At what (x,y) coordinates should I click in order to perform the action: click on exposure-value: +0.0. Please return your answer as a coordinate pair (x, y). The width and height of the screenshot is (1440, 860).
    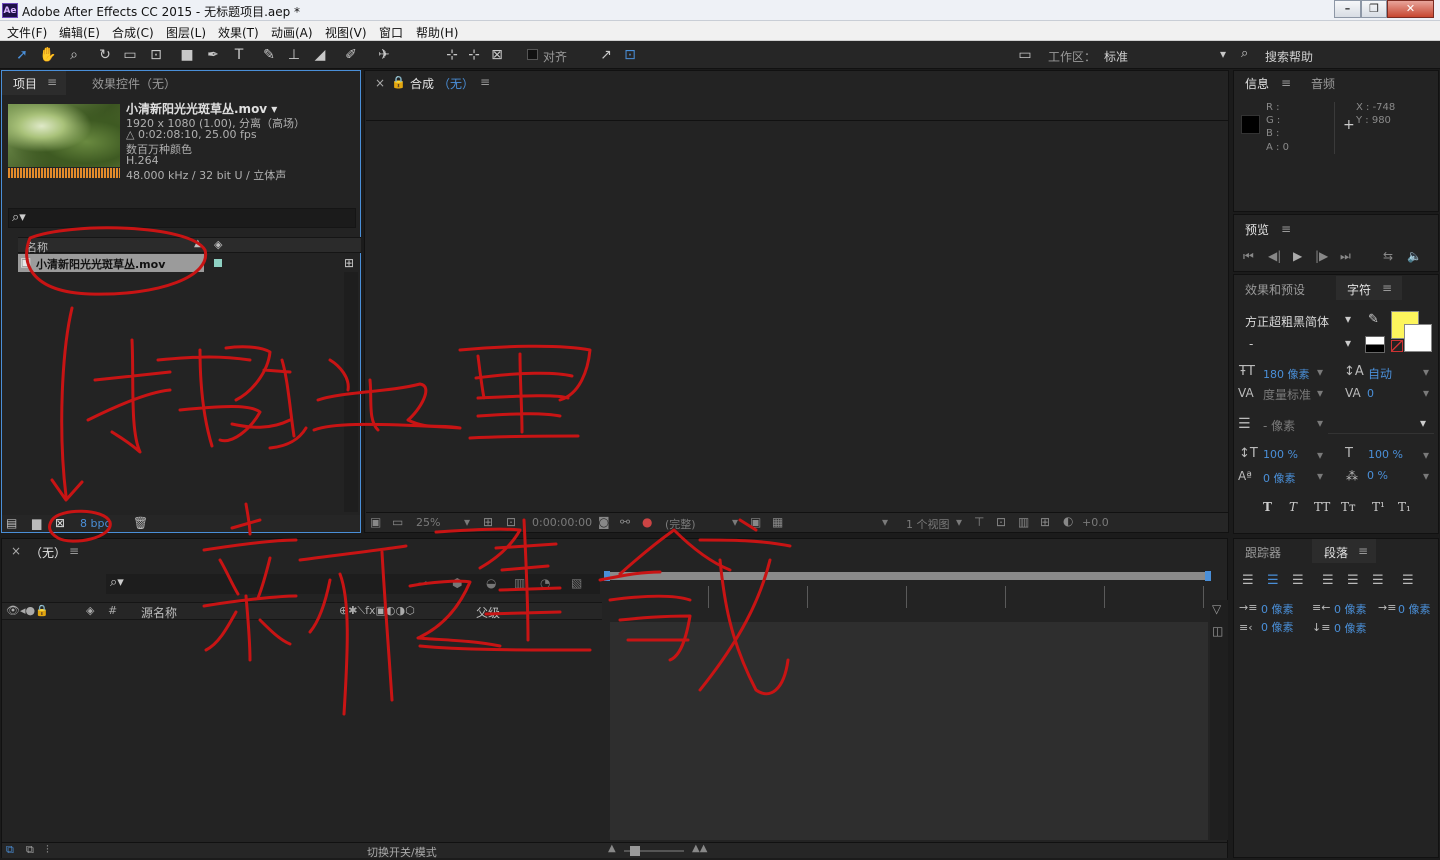
    Looking at the image, I should click on (1095, 522).